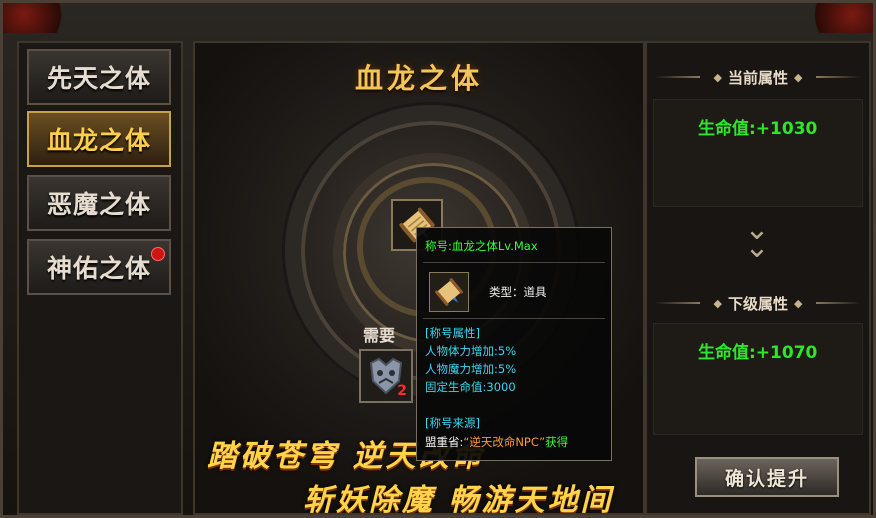 The image size is (876, 518). I want to click on current-attr-header: ◆ 当前属性 ◆, so click(758, 77).